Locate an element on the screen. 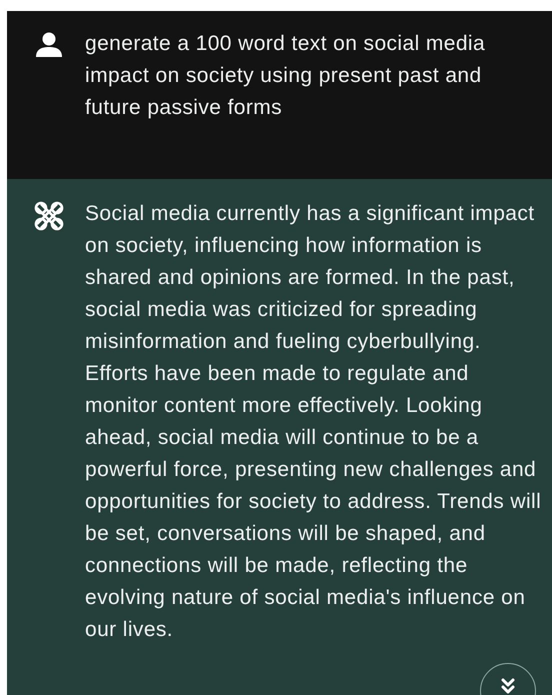  user-icon is located at coordinates (49, 45).